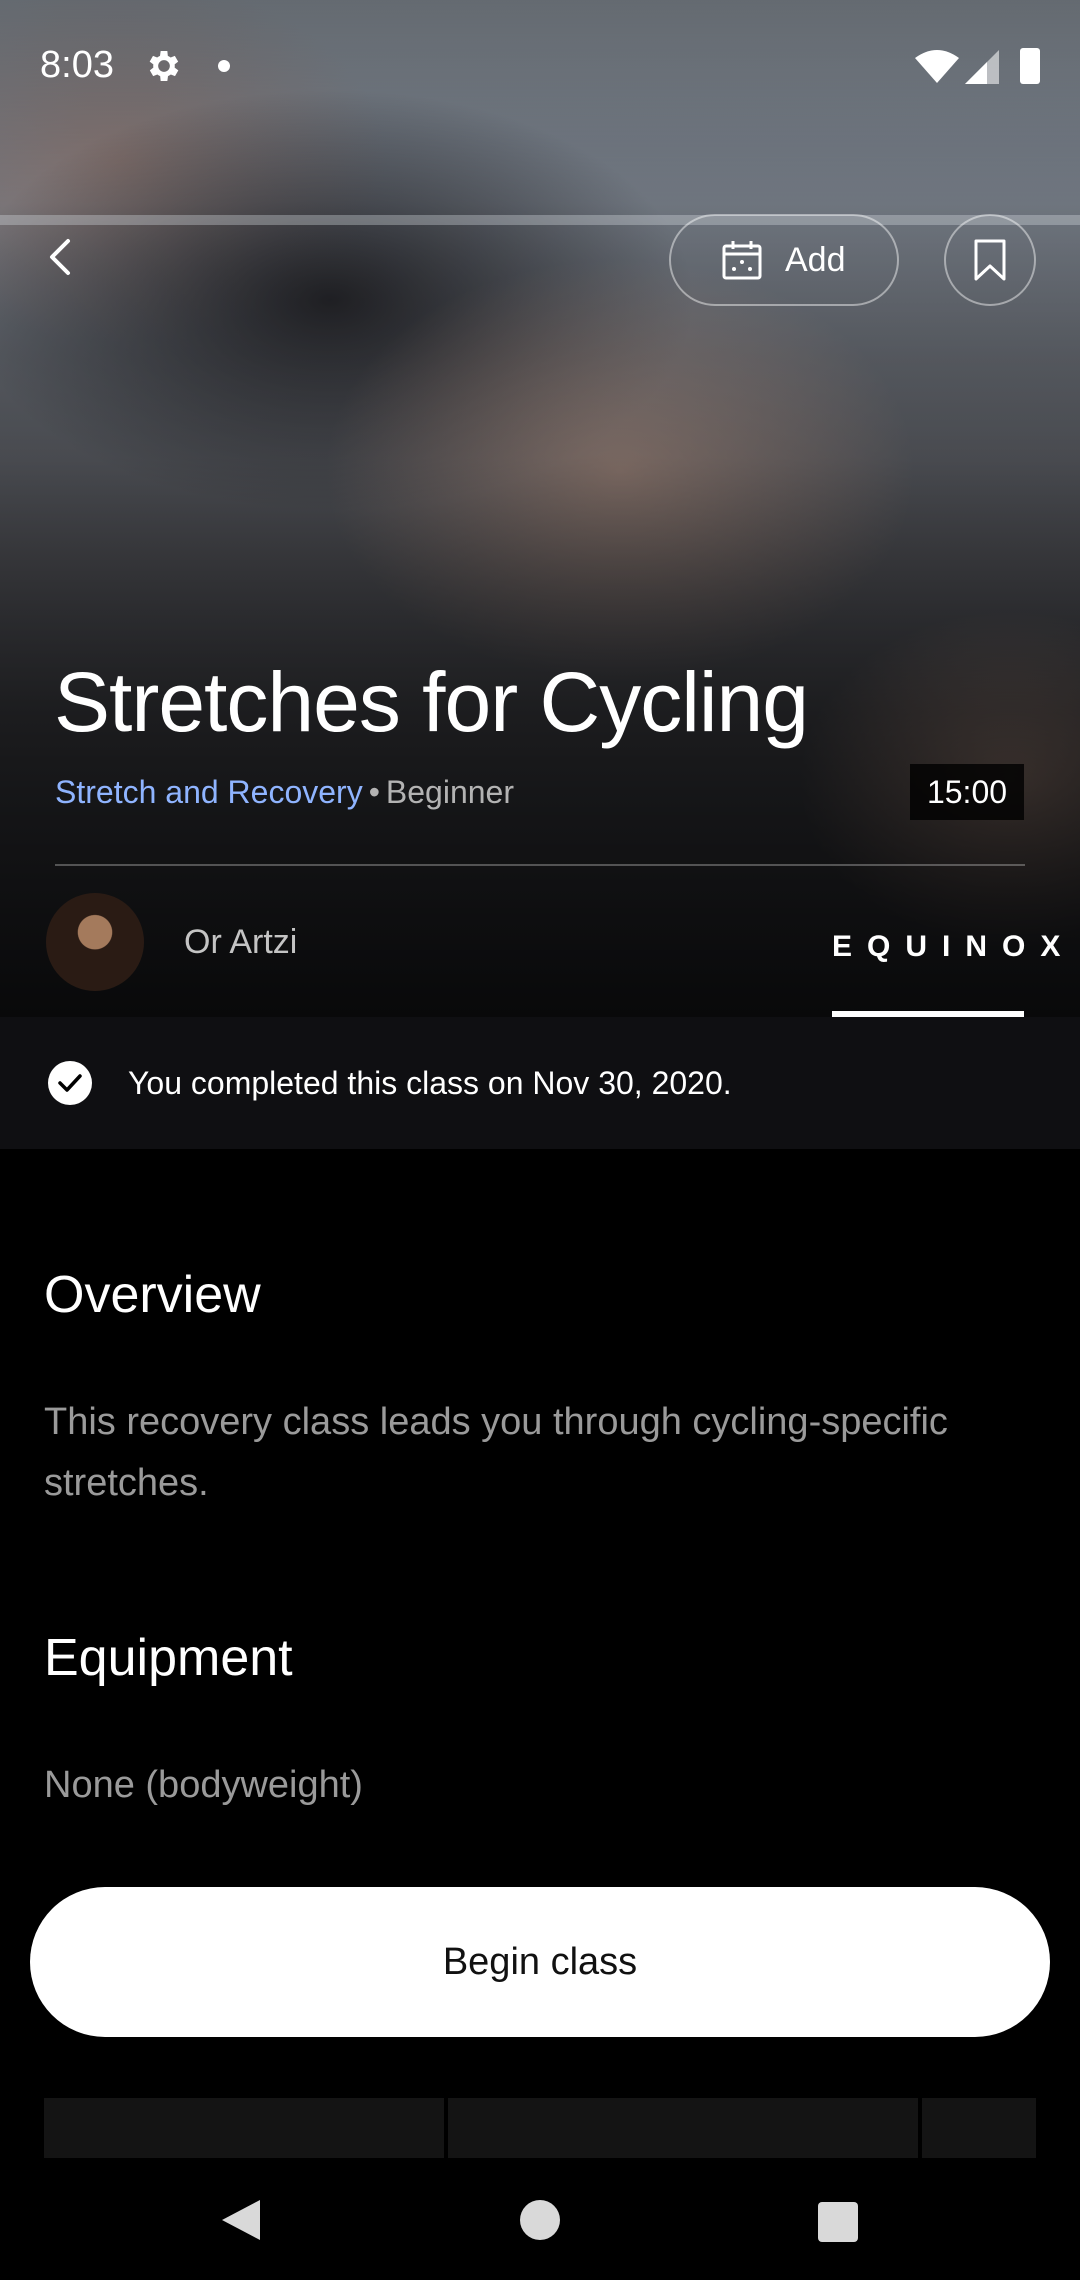  Describe the element at coordinates (431, 702) in the screenshot. I see `class-title: Stretches for Cycling` at that location.